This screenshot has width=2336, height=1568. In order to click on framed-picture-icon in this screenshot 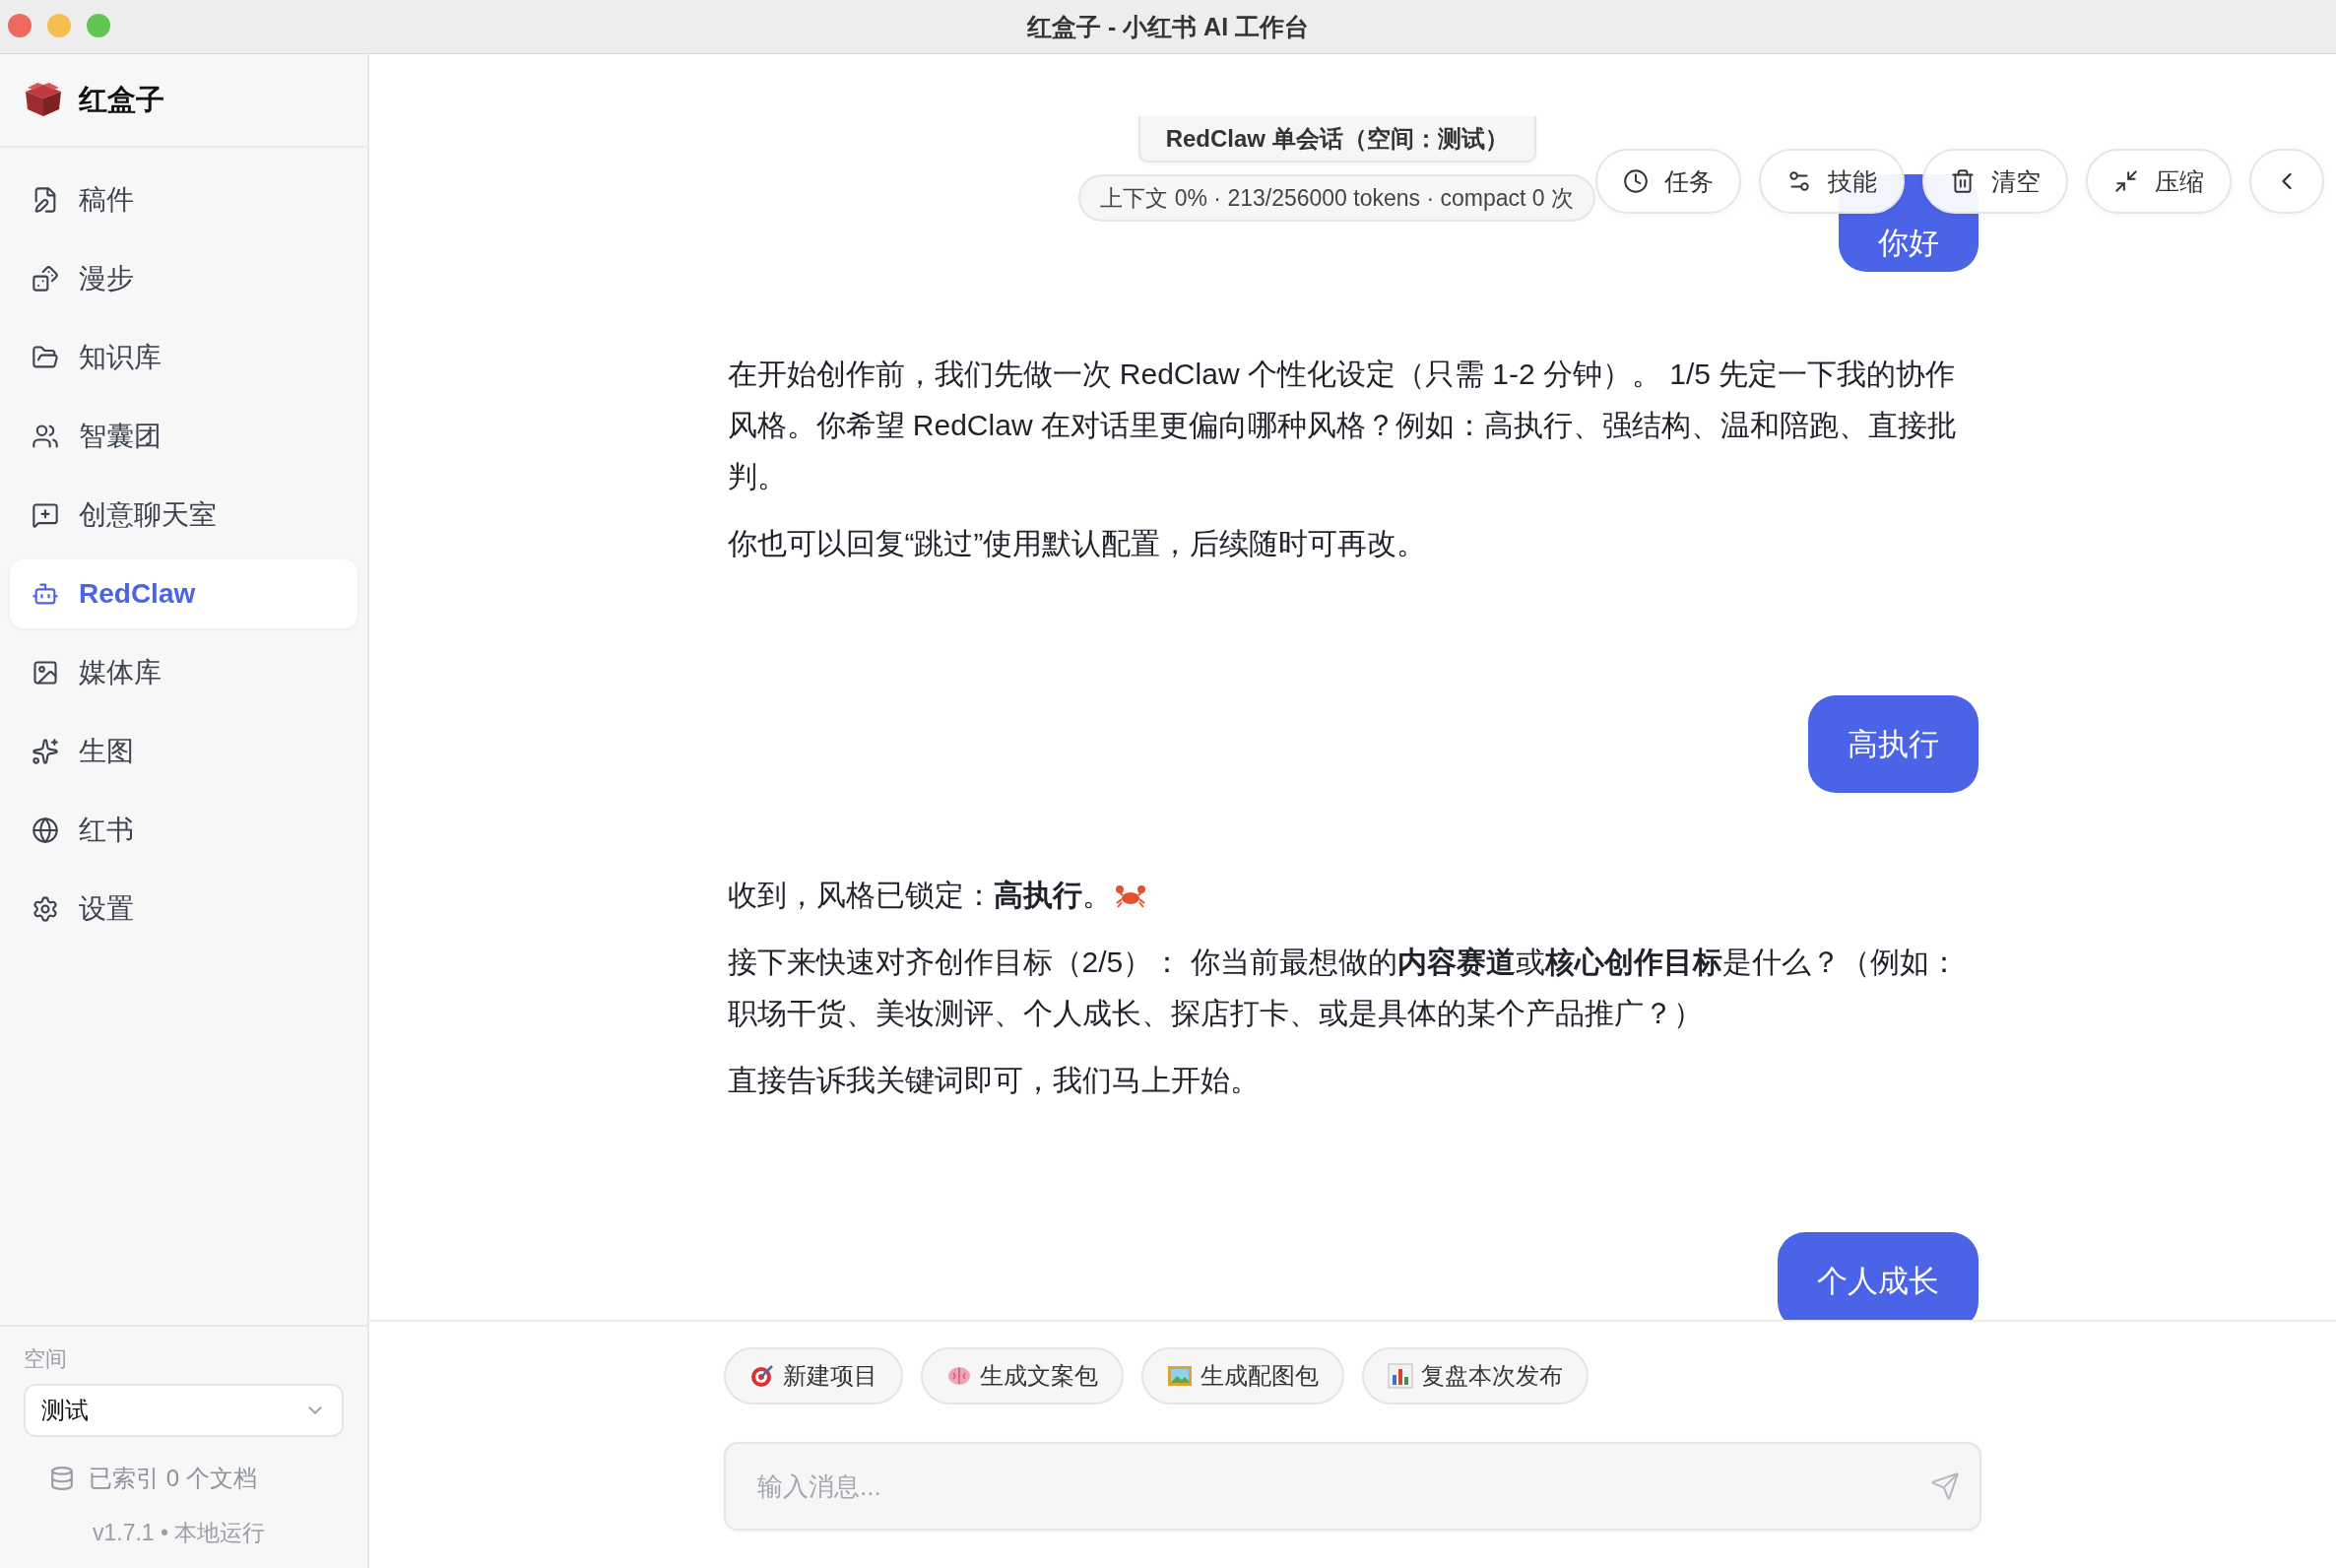, I will do `click(1180, 1376)`.